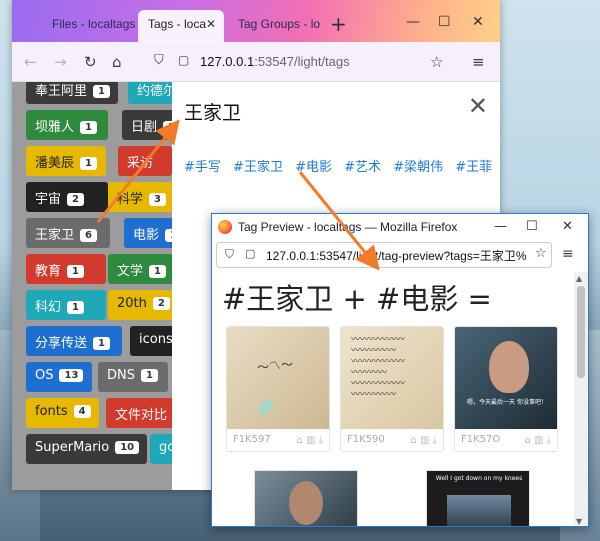  What do you see at coordinates (55, 235) in the screenshot?
I see `tag-name: 王家卫` at bounding box center [55, 235].